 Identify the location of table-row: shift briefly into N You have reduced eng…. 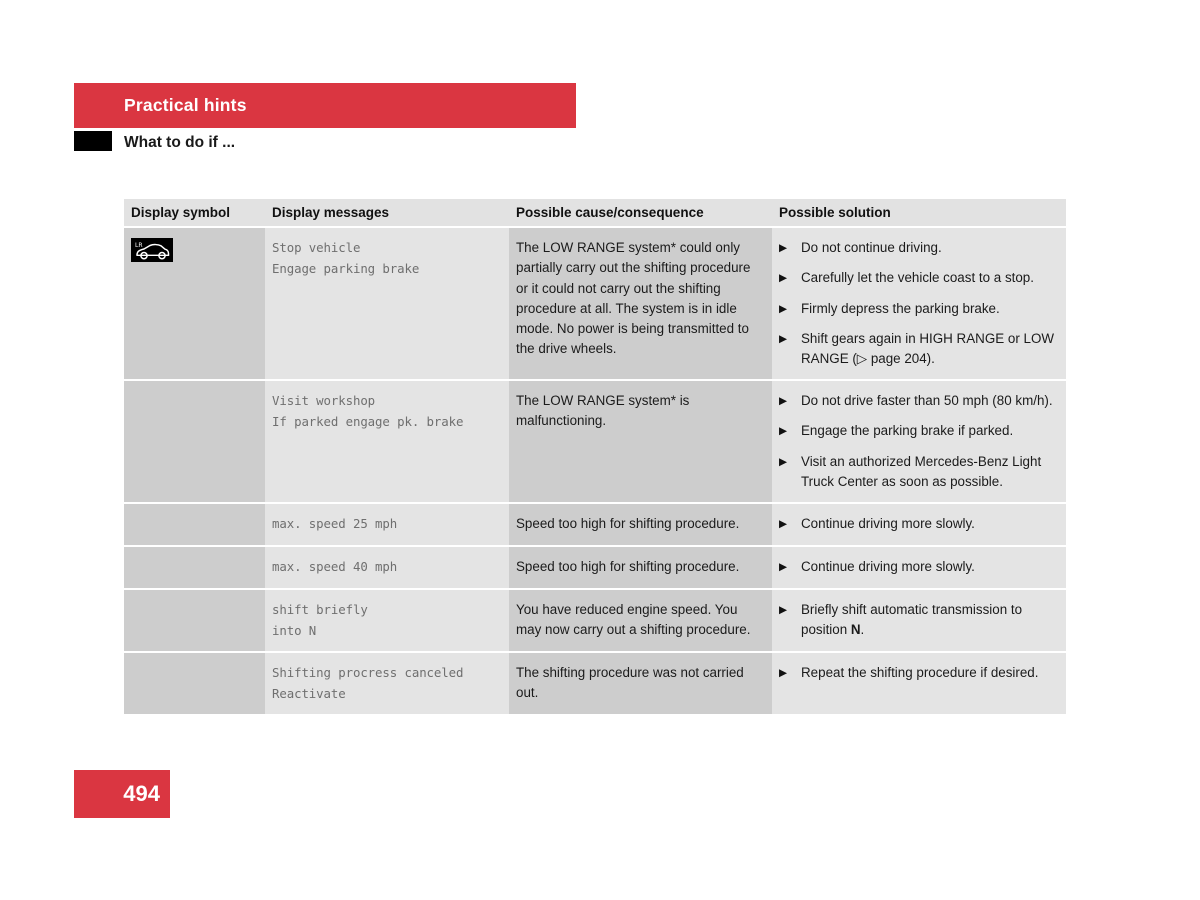
(595, 620).